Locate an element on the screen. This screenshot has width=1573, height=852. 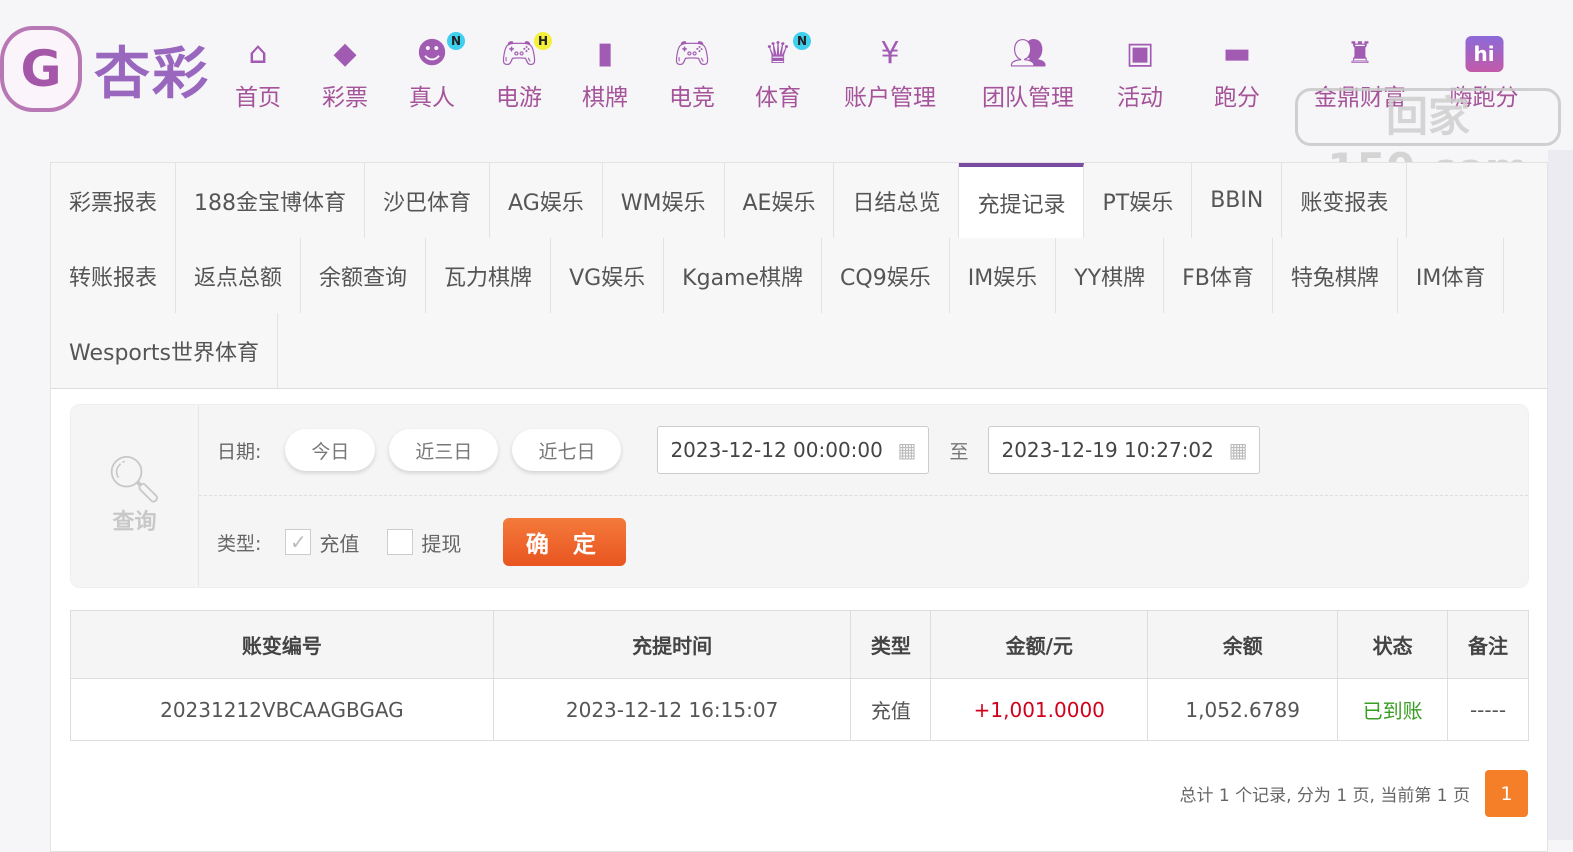
tab-0: 彩票报表 is located at coordinates (114, 200).